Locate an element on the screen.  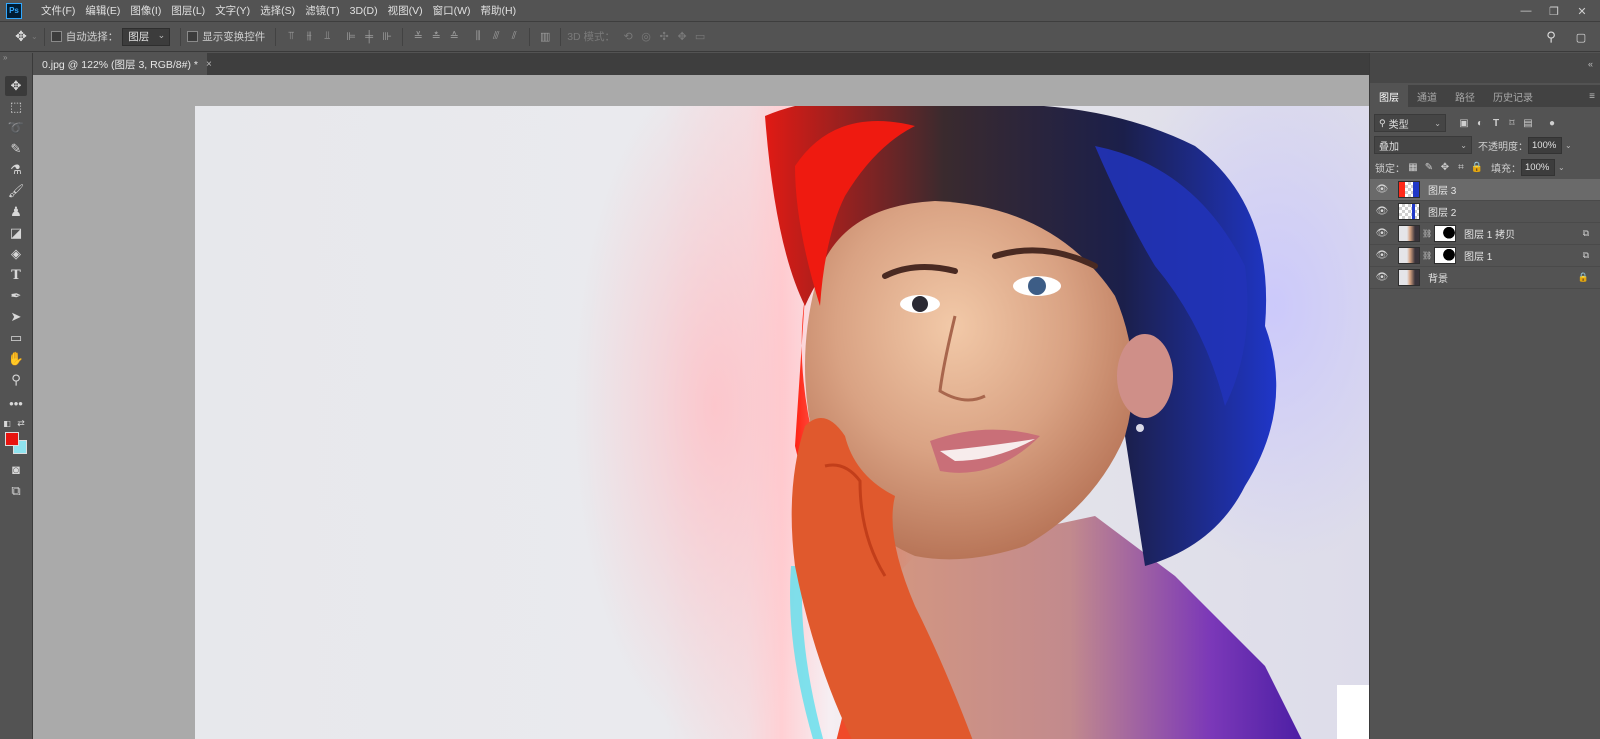
tab-paths: 路径 is located at coordinates (1465, 96).